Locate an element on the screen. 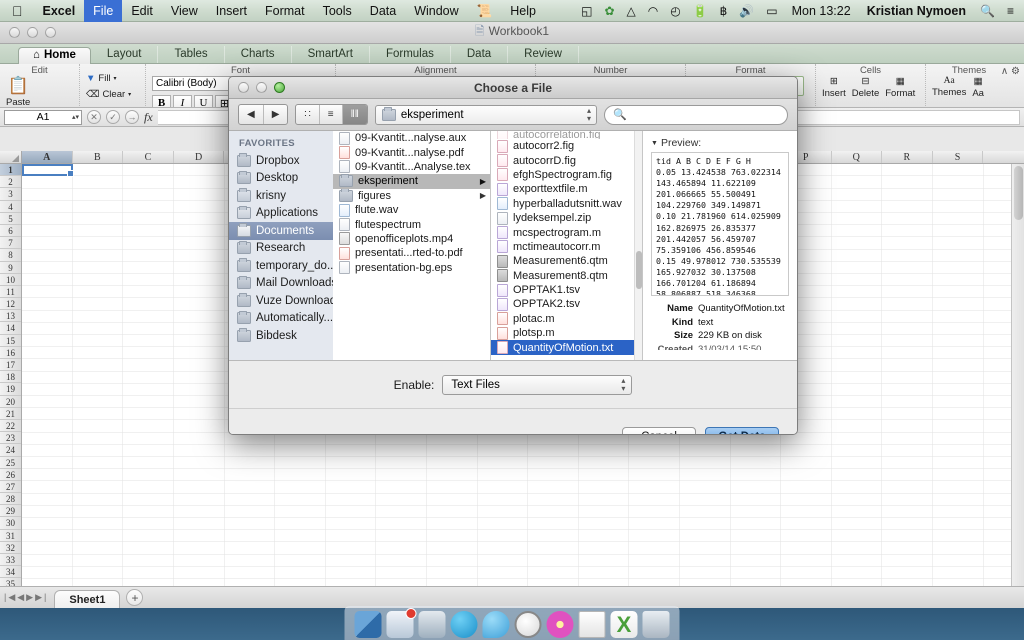 The image size is (1024, 640). photos-flower-icon is located at coordinates (560, 624).